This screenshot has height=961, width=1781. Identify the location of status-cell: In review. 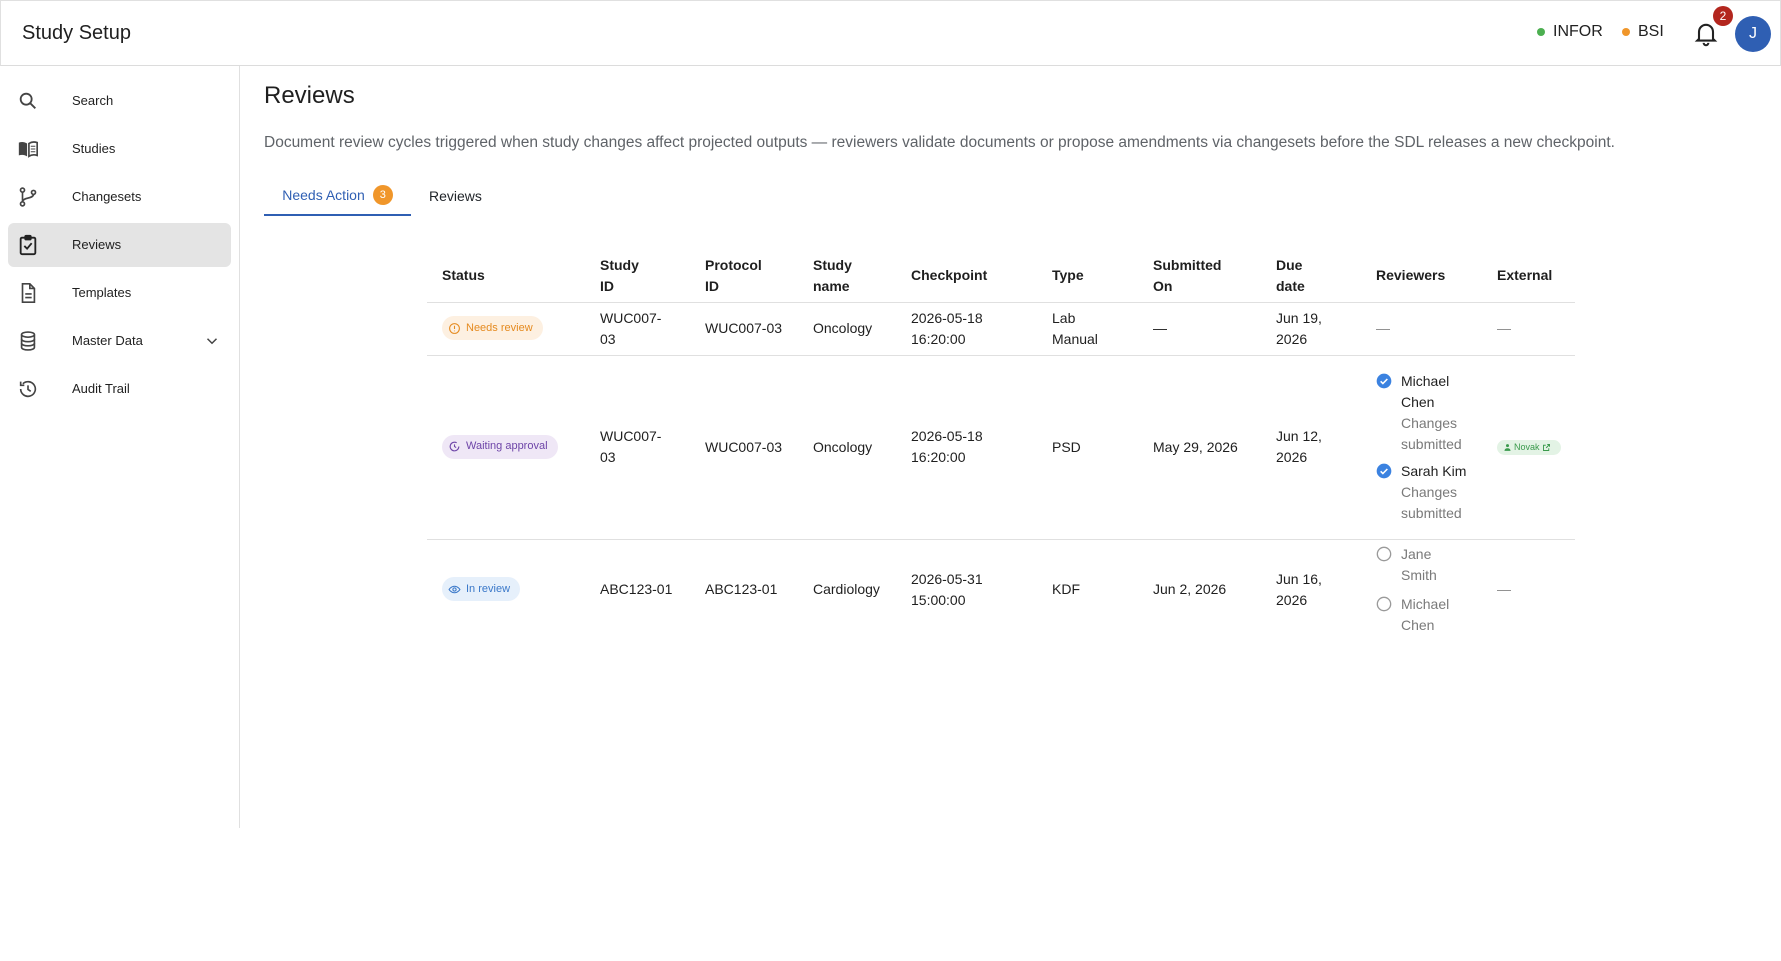
(506, 589).